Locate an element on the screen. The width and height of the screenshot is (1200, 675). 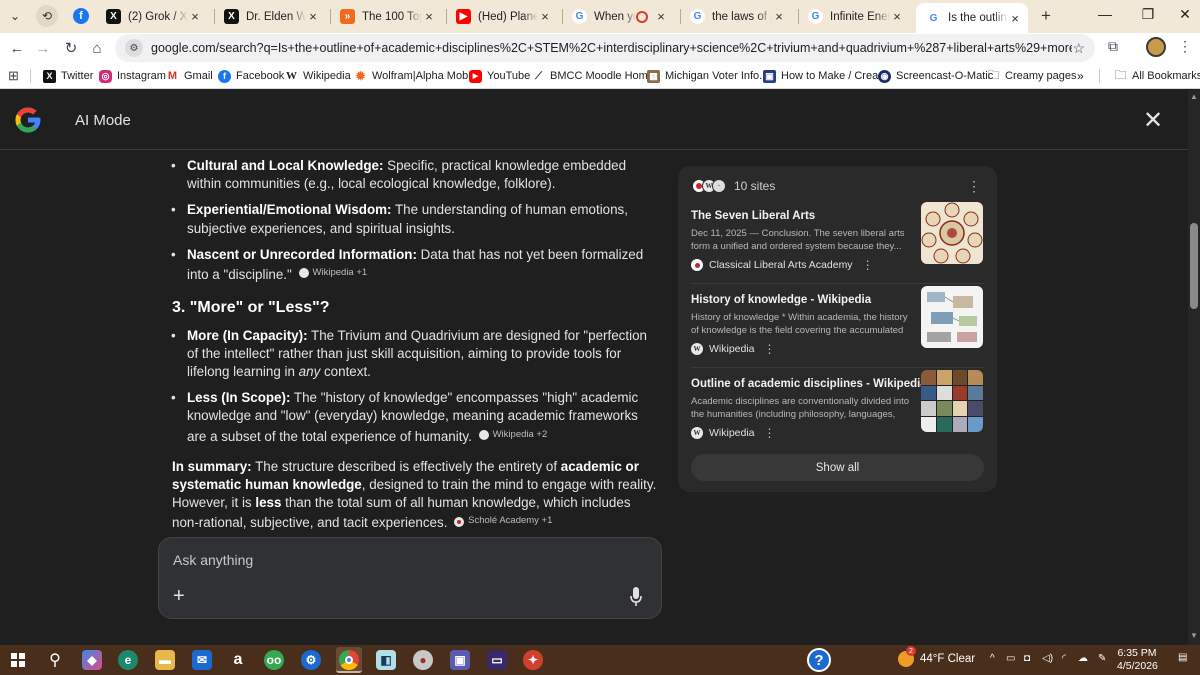
apps-icon: ⊞ is located at coordinates (13, 76).